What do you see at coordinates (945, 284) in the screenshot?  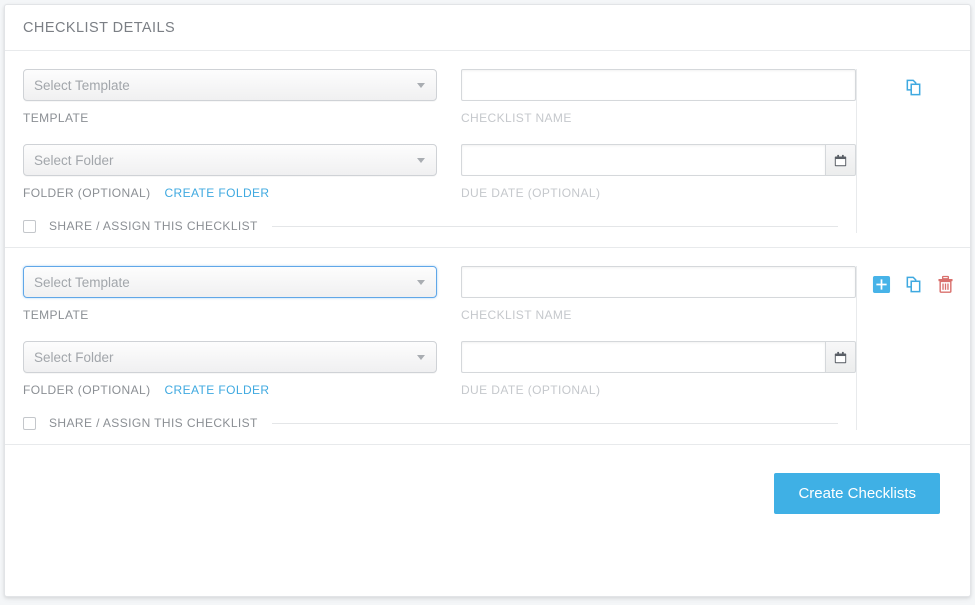 I see `delete-icon` at bounding box center [945, 284].